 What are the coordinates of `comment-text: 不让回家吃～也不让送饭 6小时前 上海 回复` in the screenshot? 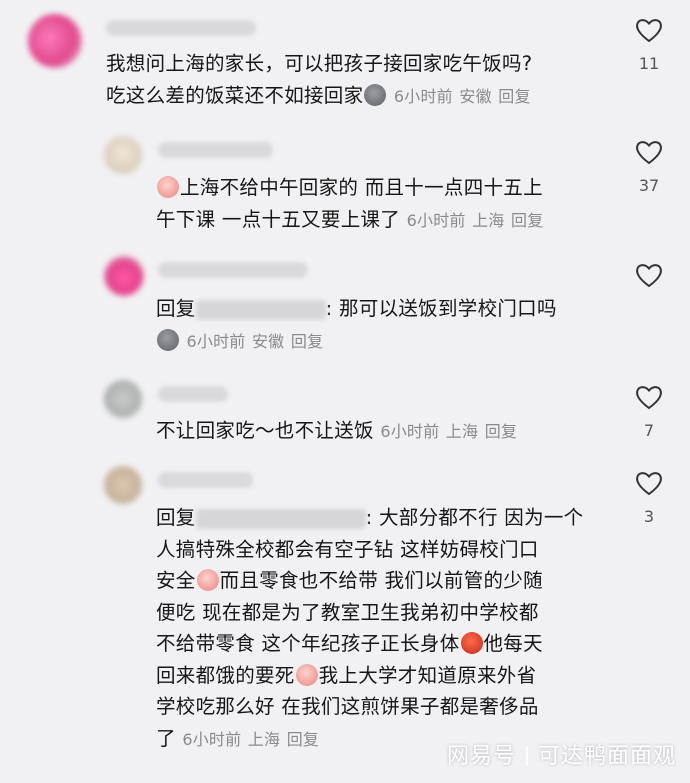 It's located at (336, 431).